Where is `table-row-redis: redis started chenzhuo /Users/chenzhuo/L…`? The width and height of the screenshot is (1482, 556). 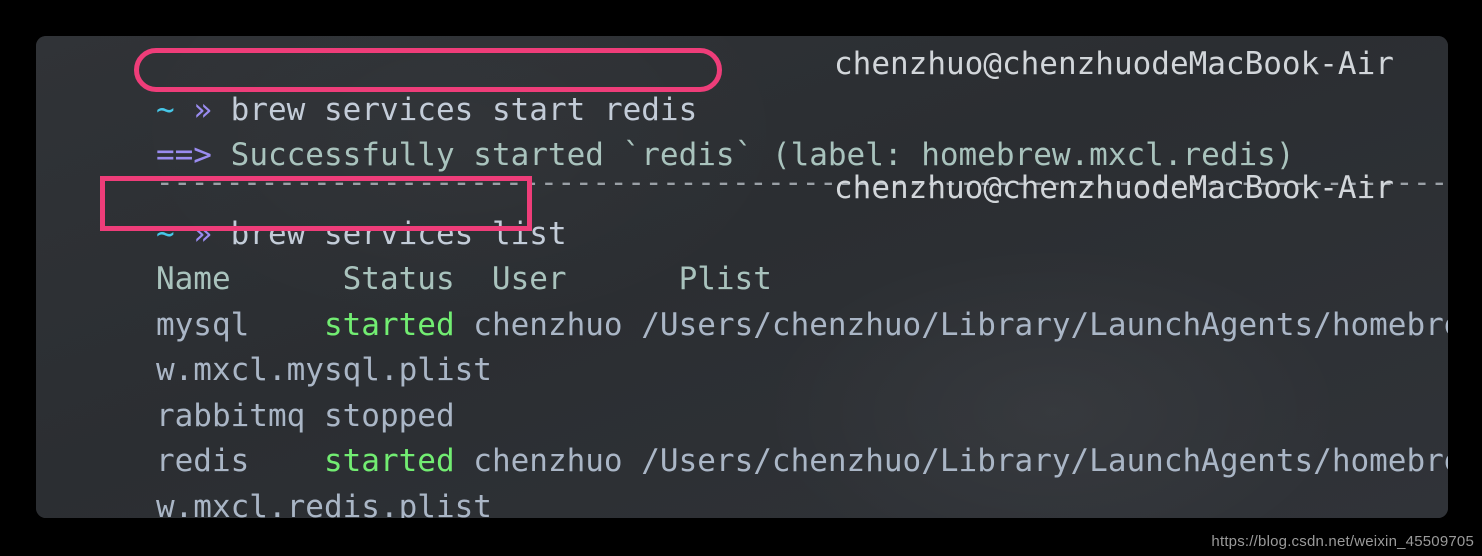 table-row-redis: redis started chenzhuo /Users/chenzhuo/L… is located at coordinates (746, 436).